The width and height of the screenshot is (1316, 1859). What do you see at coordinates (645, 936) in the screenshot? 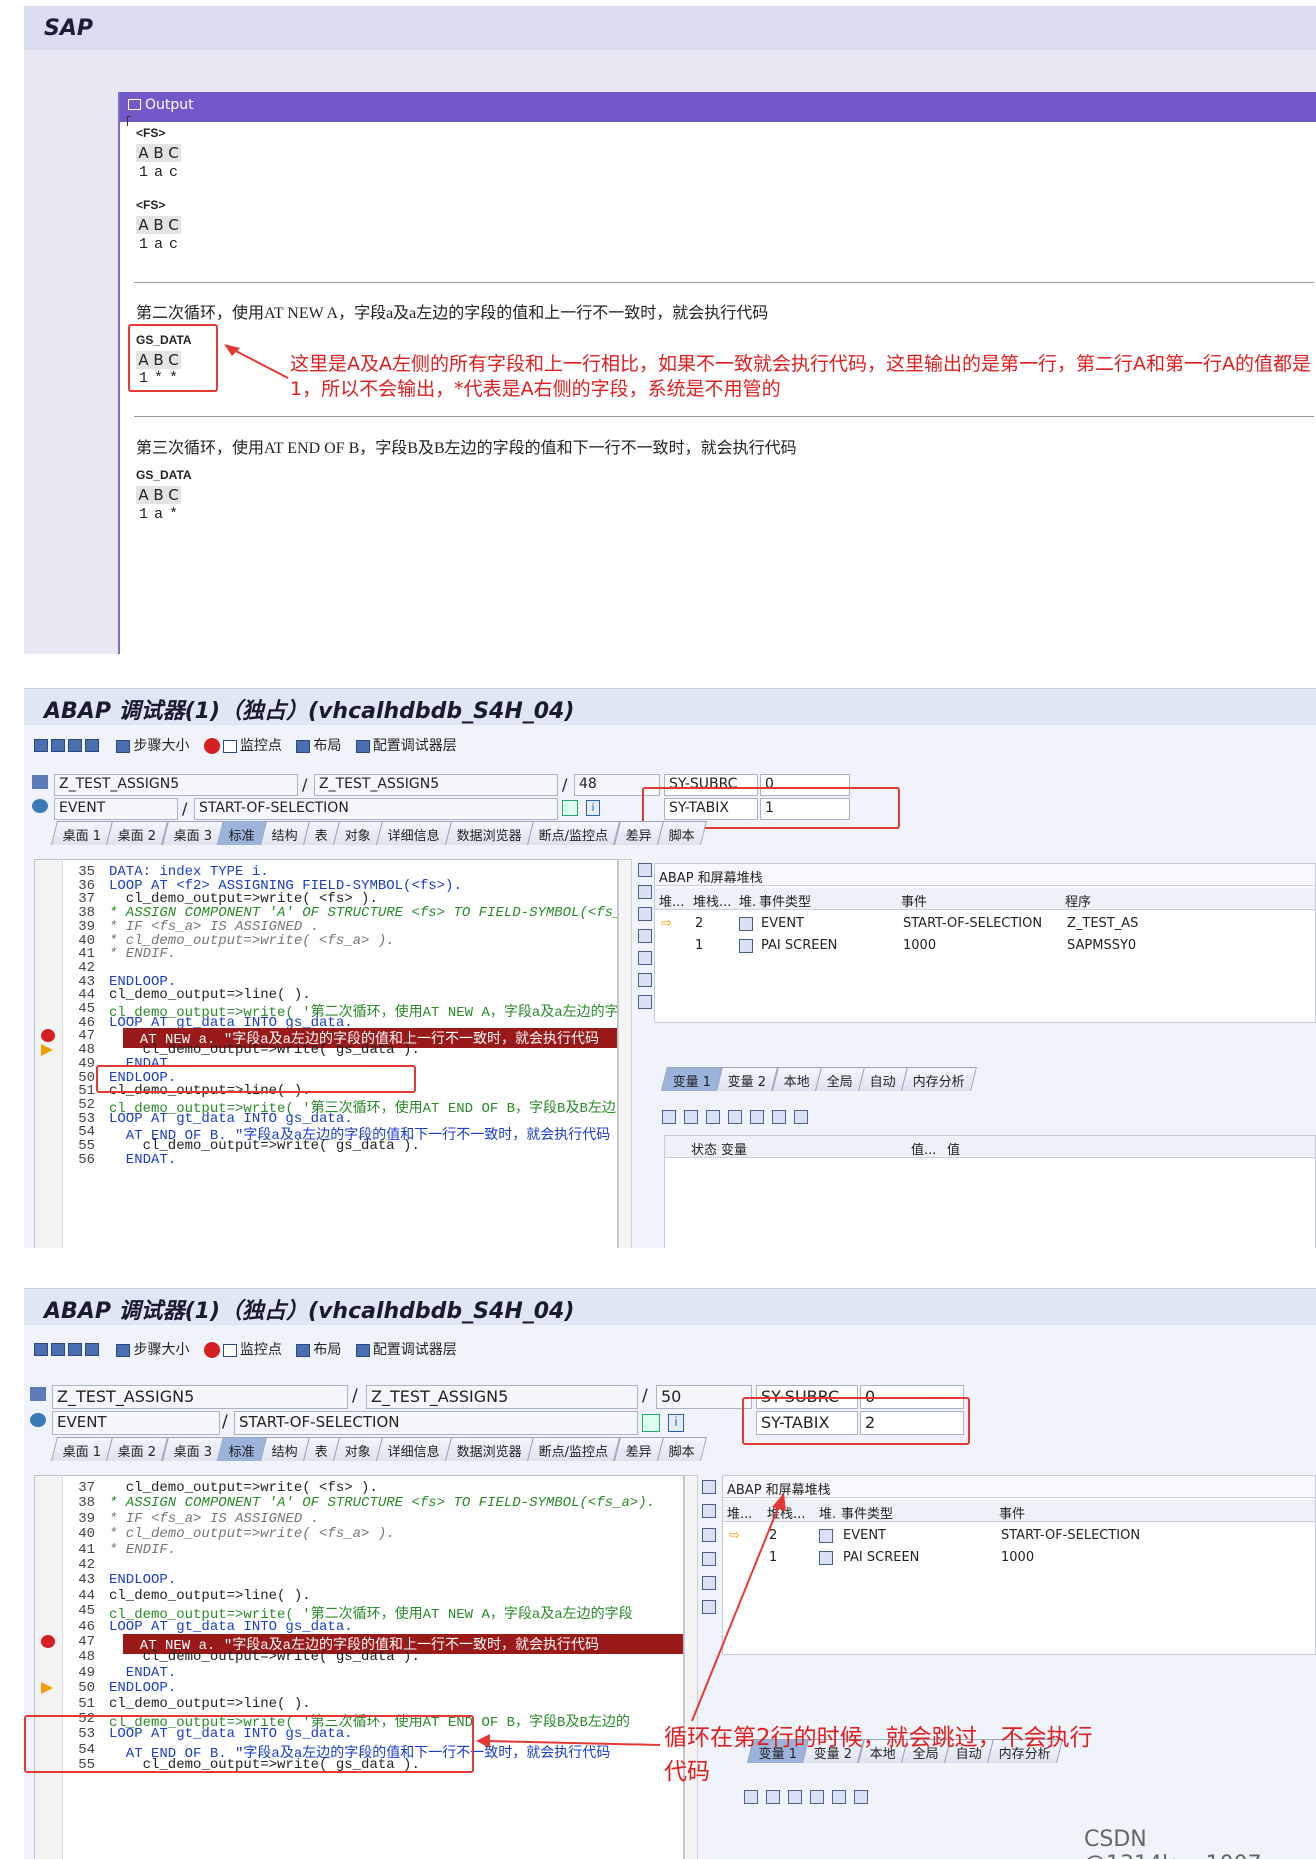
I see `fullscreen-icon` at bounding box center [645, 936].